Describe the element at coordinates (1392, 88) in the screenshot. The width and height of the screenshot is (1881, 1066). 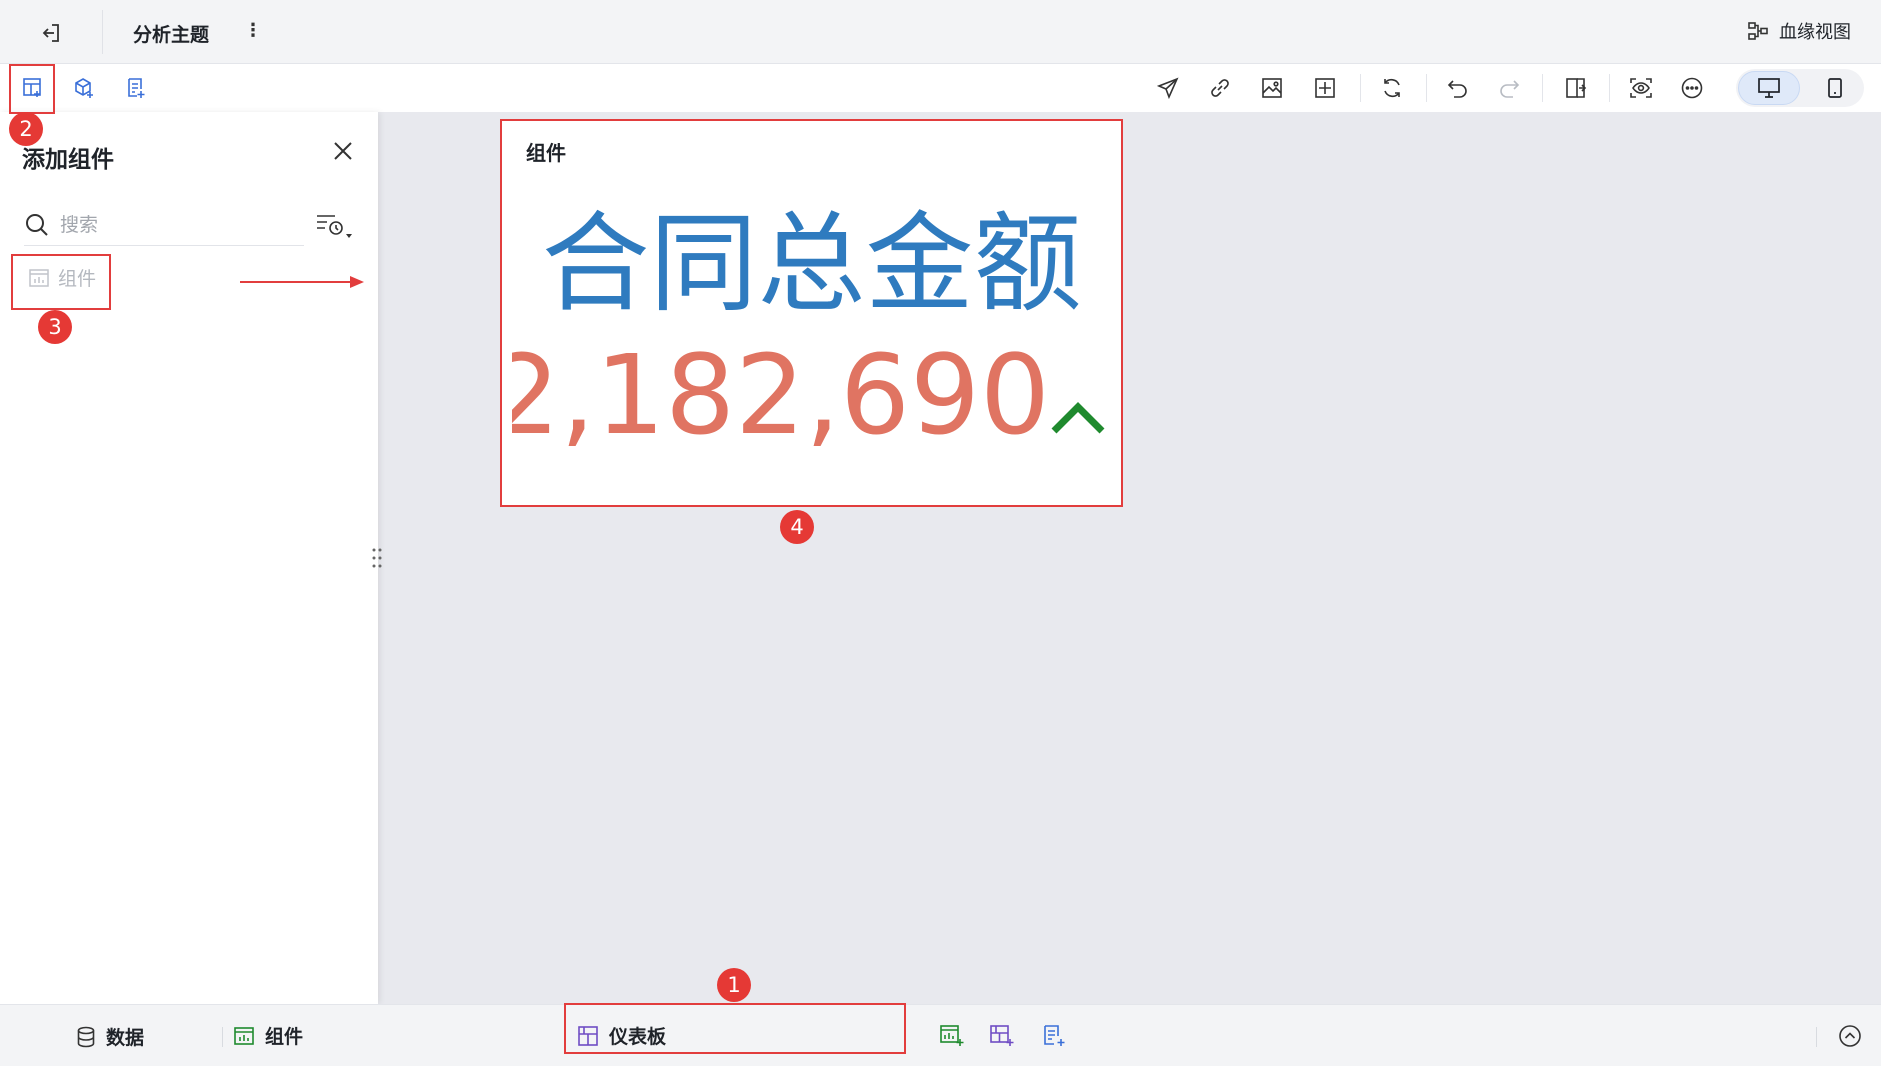
I see `refresh-icon` at that location.